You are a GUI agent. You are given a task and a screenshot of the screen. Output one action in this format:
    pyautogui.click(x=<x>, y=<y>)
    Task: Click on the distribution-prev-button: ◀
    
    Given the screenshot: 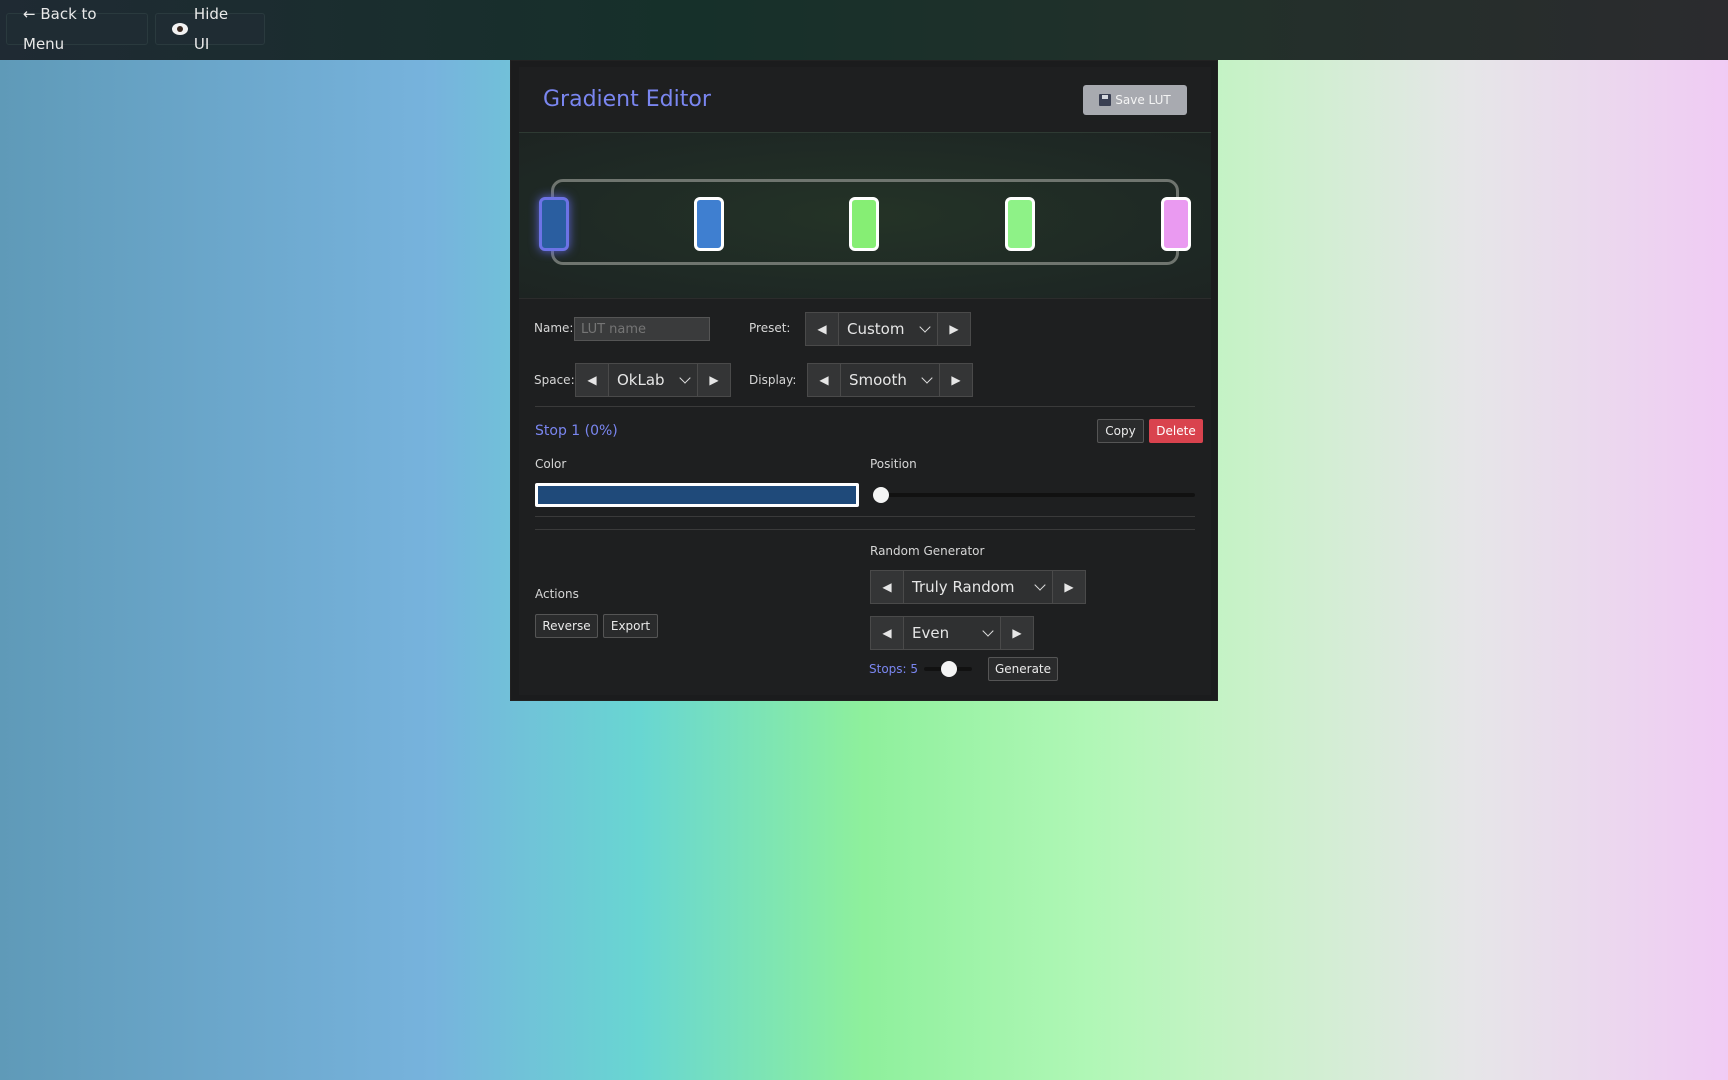 What is the action you would take?
    pyautogui.click(x=887, y=633)
    